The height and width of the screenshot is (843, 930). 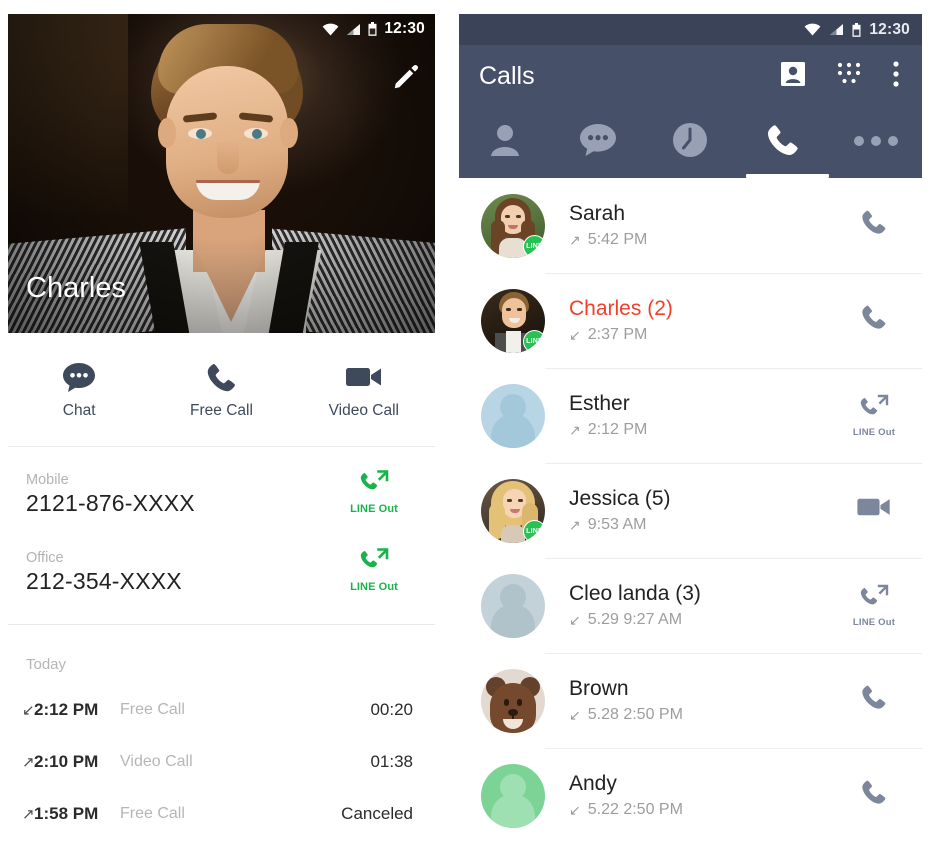 I want to click on contact-card-icon, so click(x=793, y=76).